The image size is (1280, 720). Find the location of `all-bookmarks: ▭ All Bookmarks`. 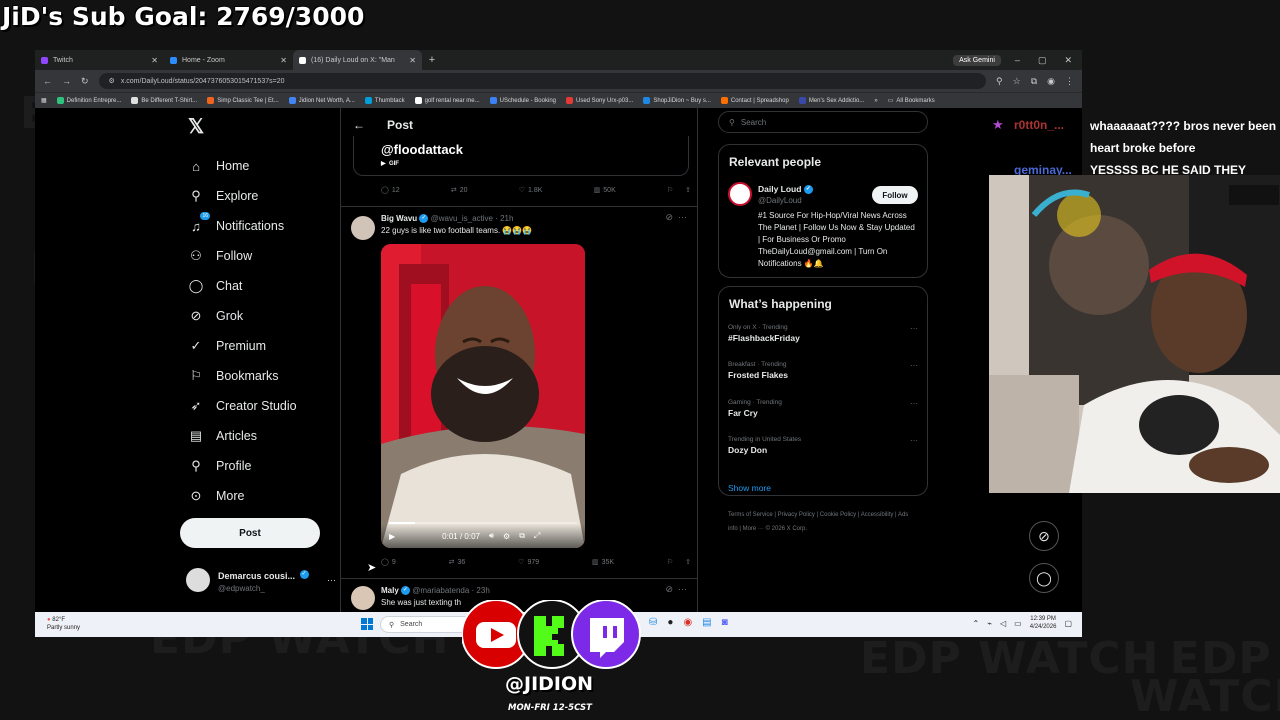

all-bookmarks: ▭ All Bookmarks is located at coordinates (911, 101).